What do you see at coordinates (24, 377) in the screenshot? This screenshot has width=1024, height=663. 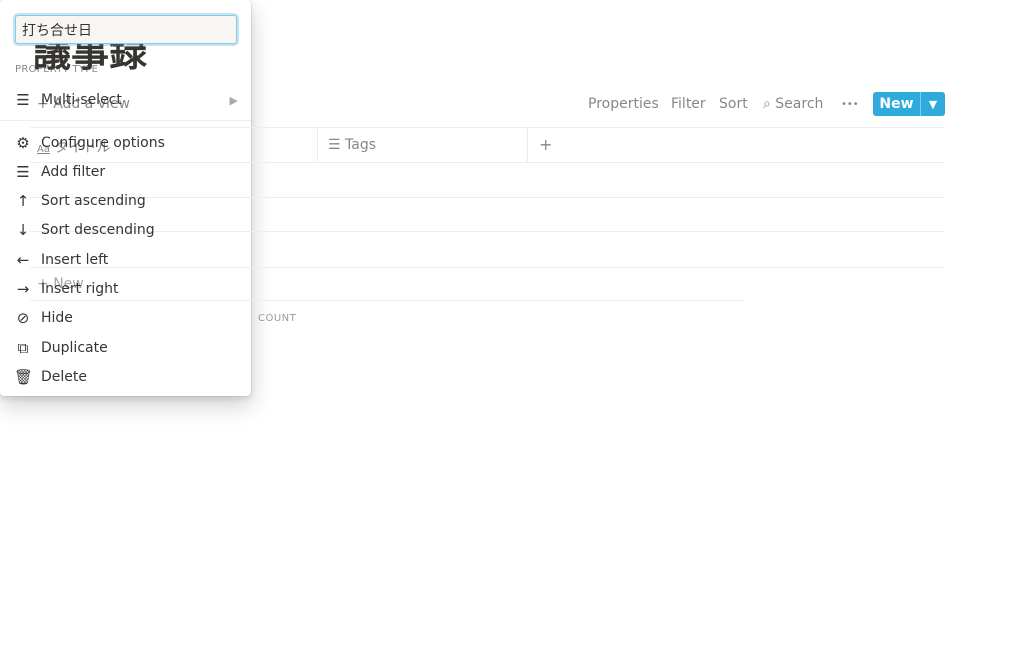 I see `trash-icon: 🗑` at bounding box center [24, 377].